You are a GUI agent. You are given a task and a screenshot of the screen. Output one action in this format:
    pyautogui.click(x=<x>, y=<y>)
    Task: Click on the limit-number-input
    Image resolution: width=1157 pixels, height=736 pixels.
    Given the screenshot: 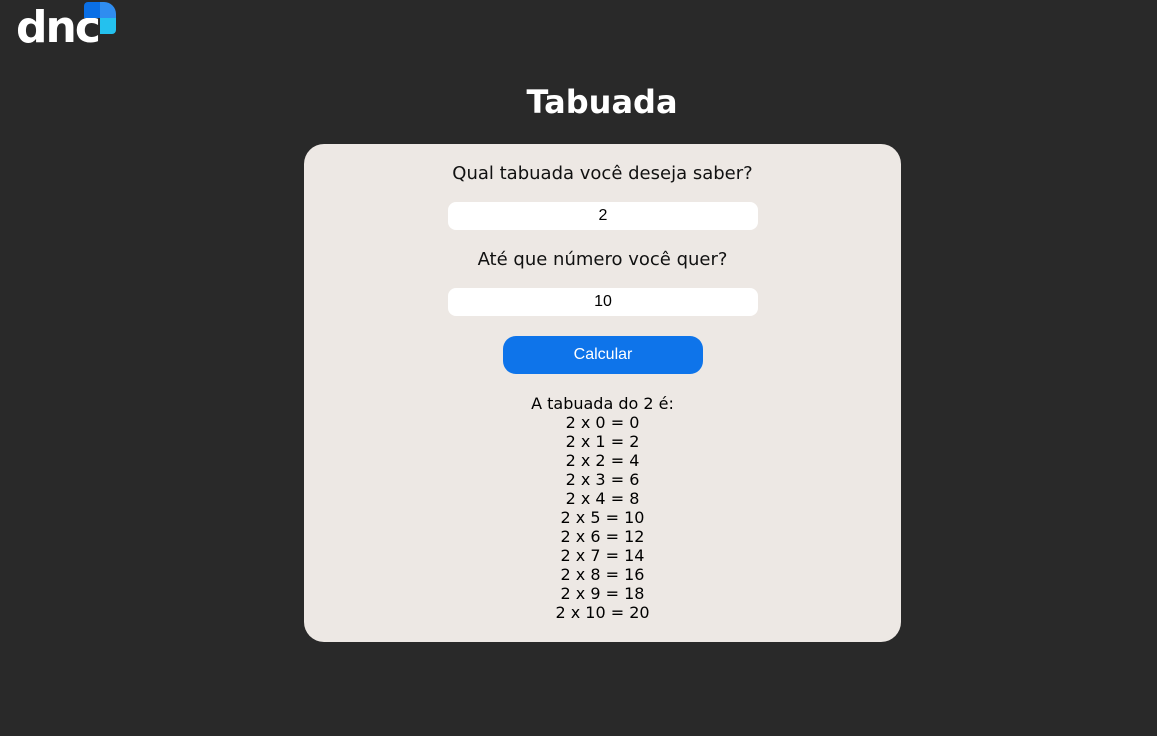 What is the action you would take?
    pyautogui.click(x=603, y=302)
    